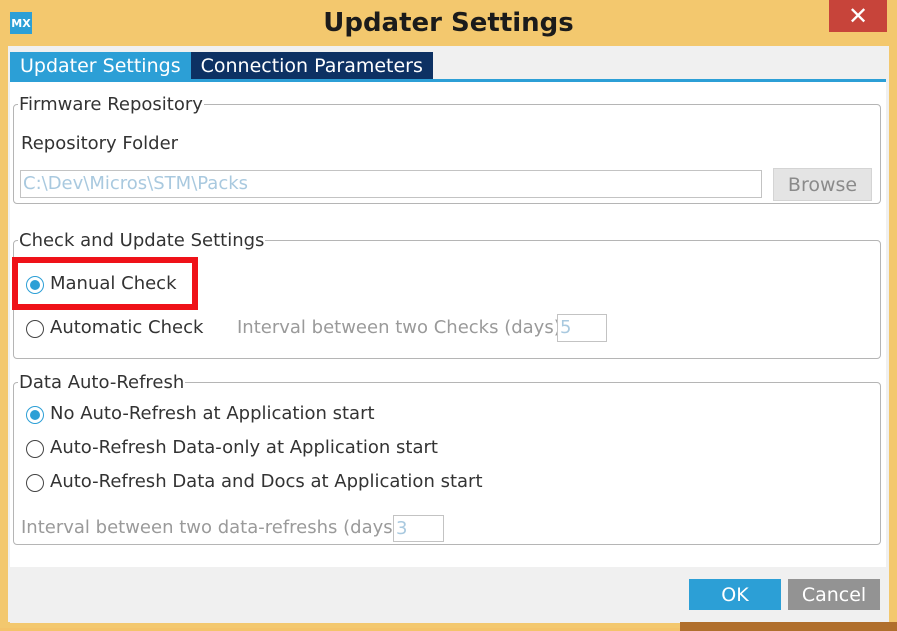  I want to click on no-auto-refresh-radio, so click(35, 415).